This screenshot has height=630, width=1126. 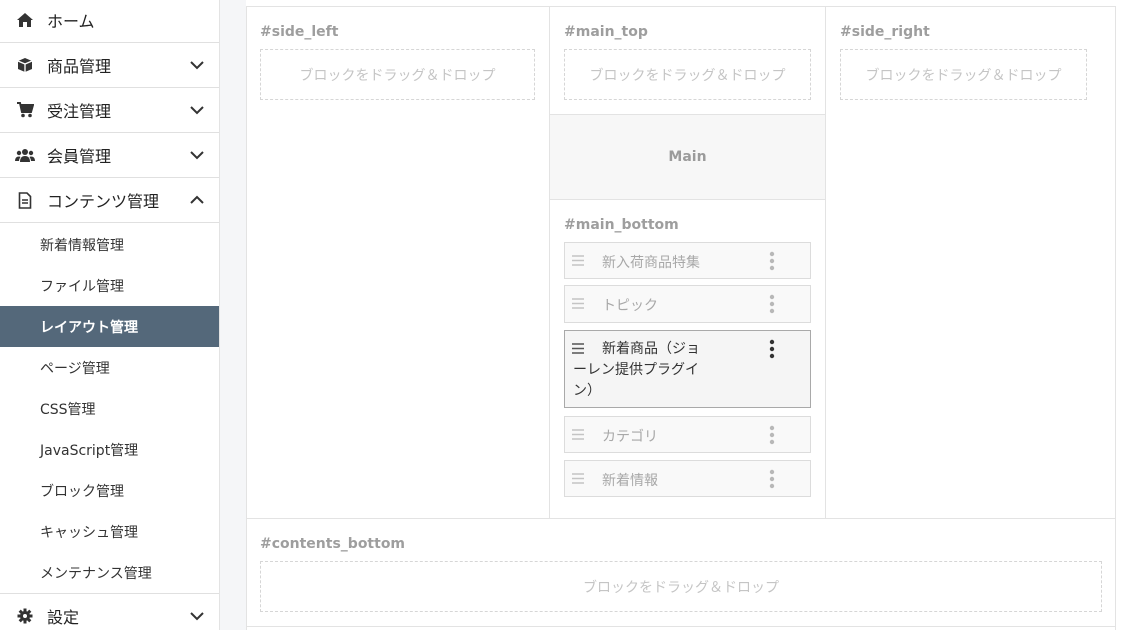 What do you see at coordinates (825, 262) in the screenshot?
I see `column-divider-right` at bounding box center [825, 262].